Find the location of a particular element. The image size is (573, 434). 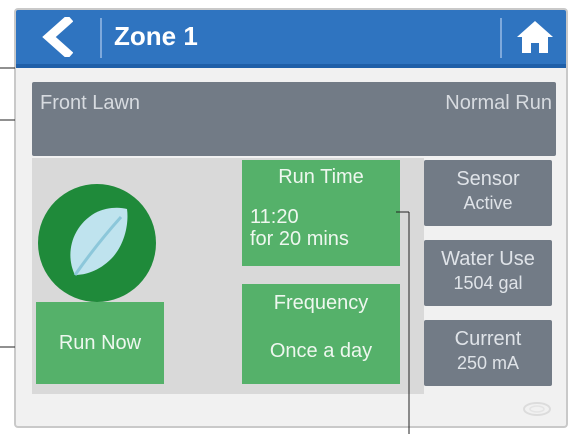

run-time-value: 11:20 is located at coordinates (274, 217).